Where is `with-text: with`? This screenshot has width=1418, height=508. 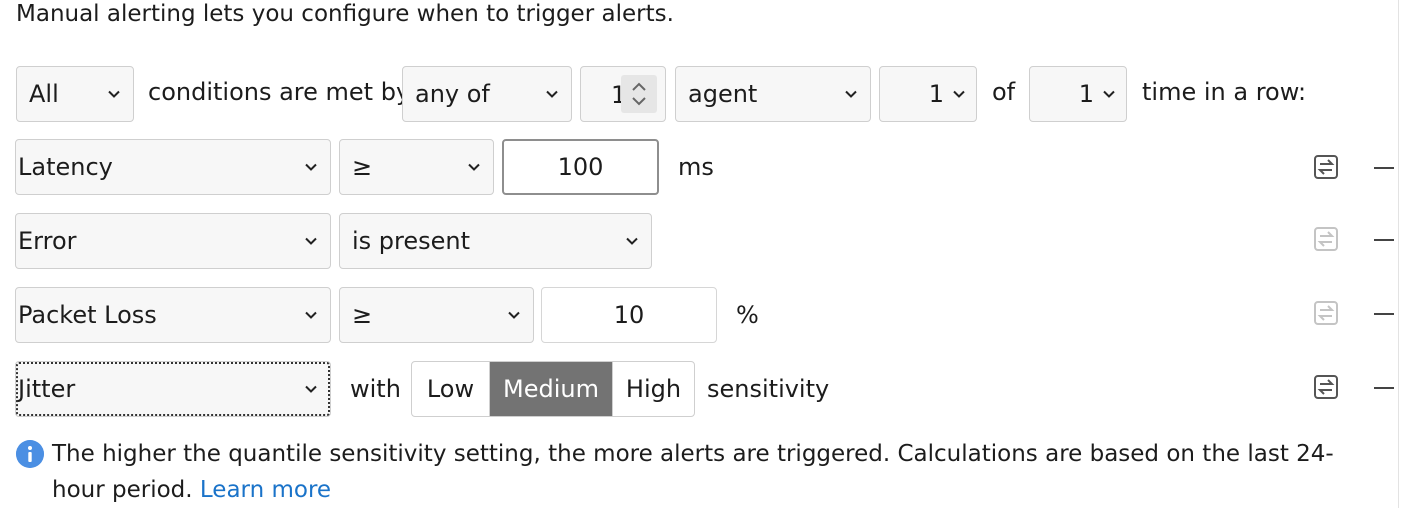
with-text: with is located at coordinates (375, 389).